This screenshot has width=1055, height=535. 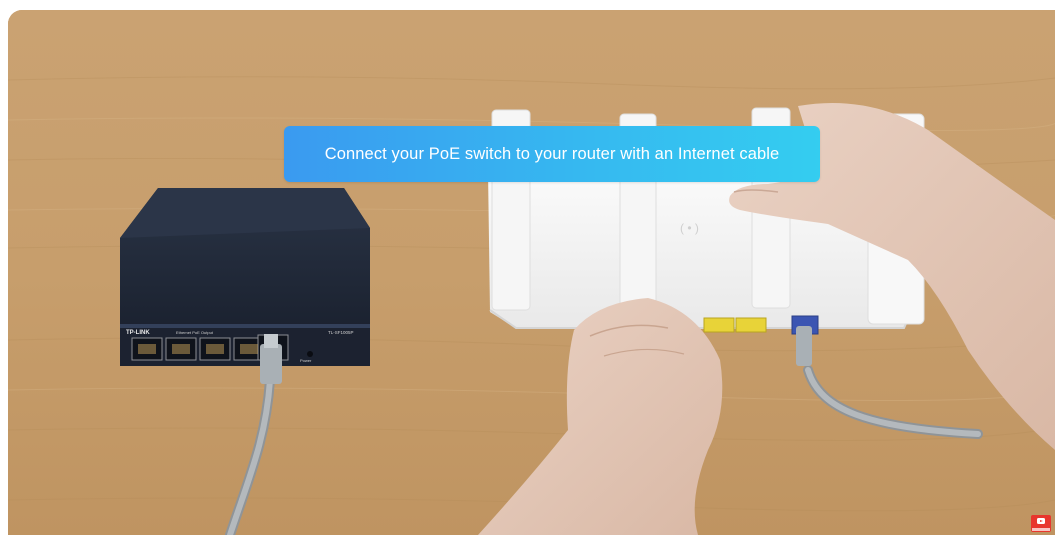 I want to click on switch-power-label: Power, so click(x=306, y=360).